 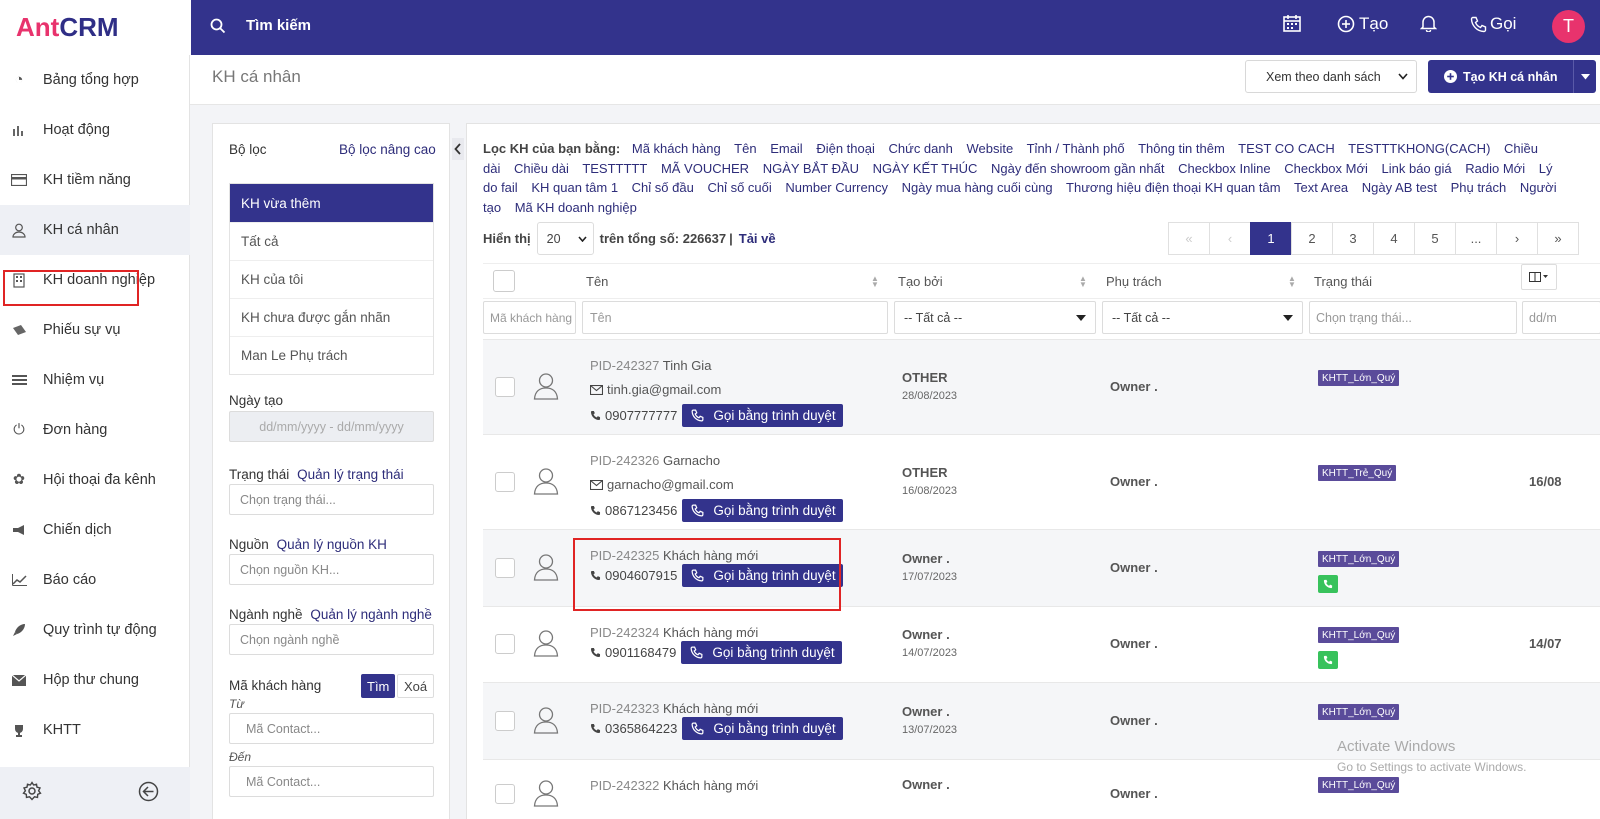 I want to click on customer-id-name: PID-242323 Khách hàng mới, so click(x=674, y=708).